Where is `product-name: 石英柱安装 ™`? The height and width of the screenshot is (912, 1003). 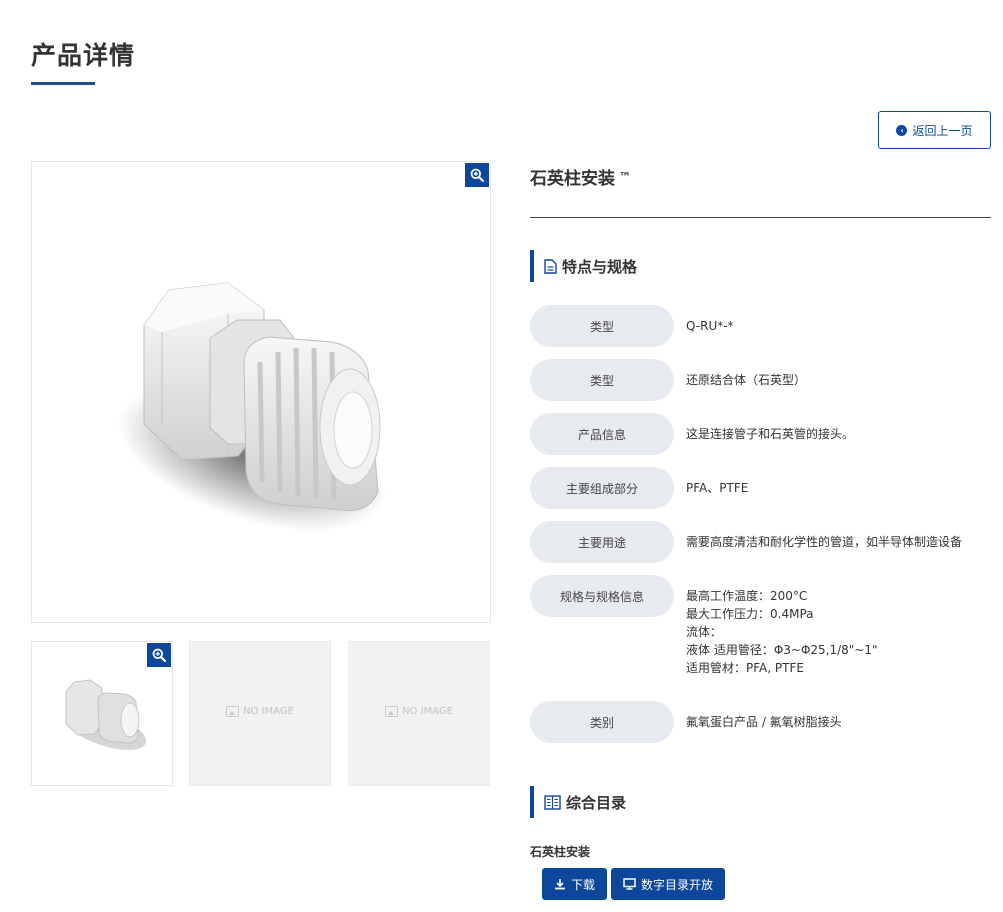 product-name: 石英柱安装 ™ is located at coordinates (580, 179).